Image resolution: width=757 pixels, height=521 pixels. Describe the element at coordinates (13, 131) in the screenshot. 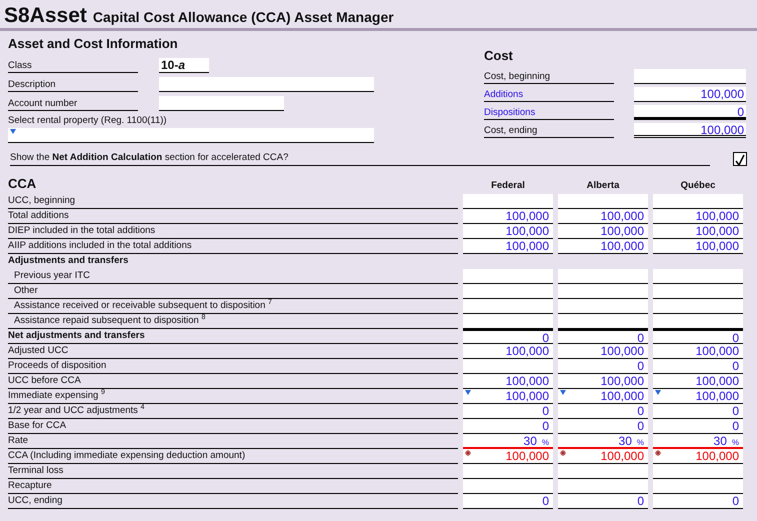

I see `dropdown-icon` at that location.